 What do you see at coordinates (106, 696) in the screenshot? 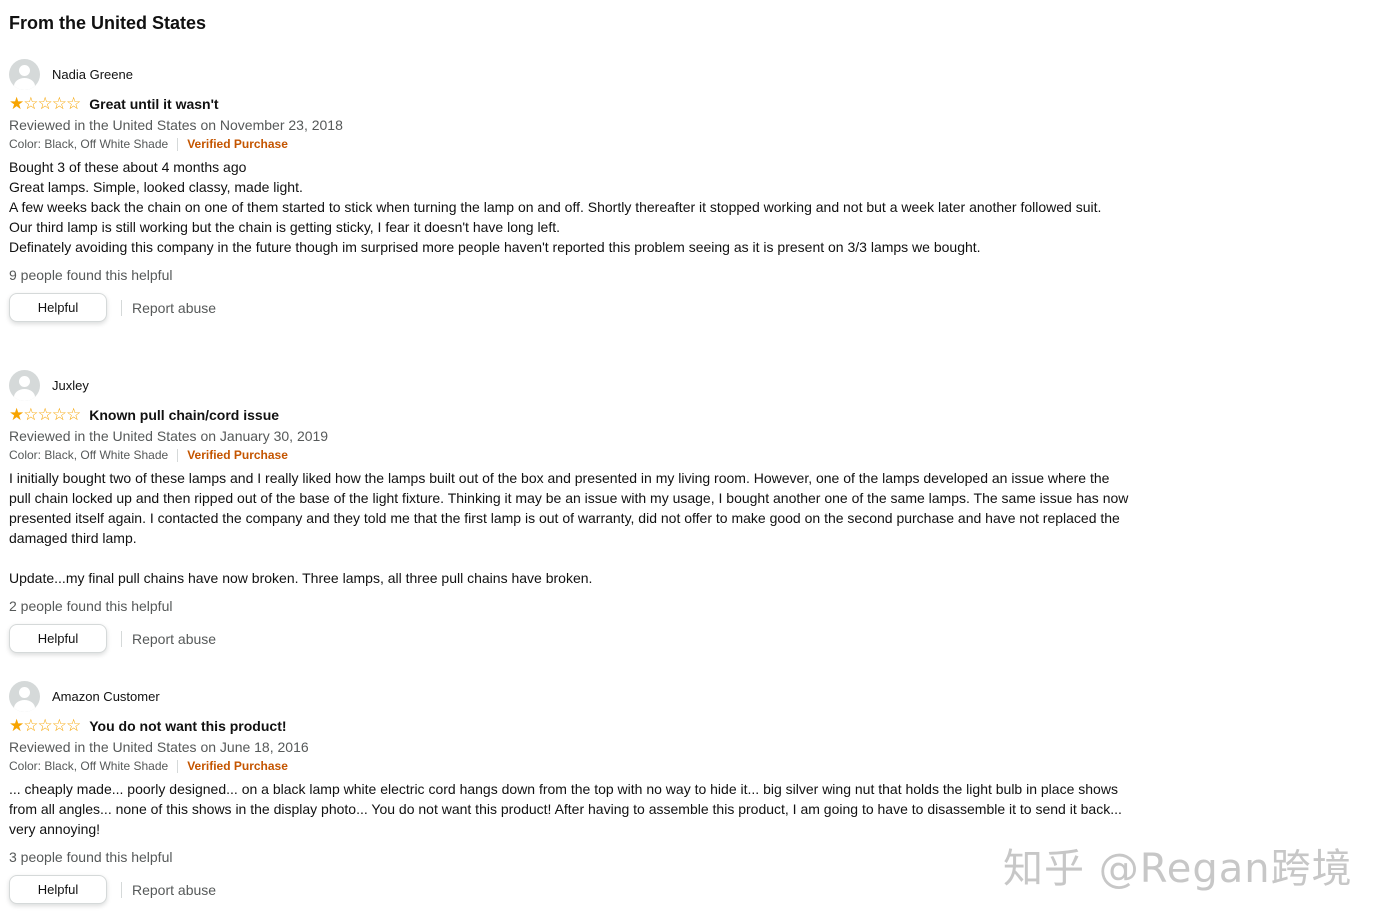
I see `reviewer-name: Amazon Customer` at bounding box center [106, 696].